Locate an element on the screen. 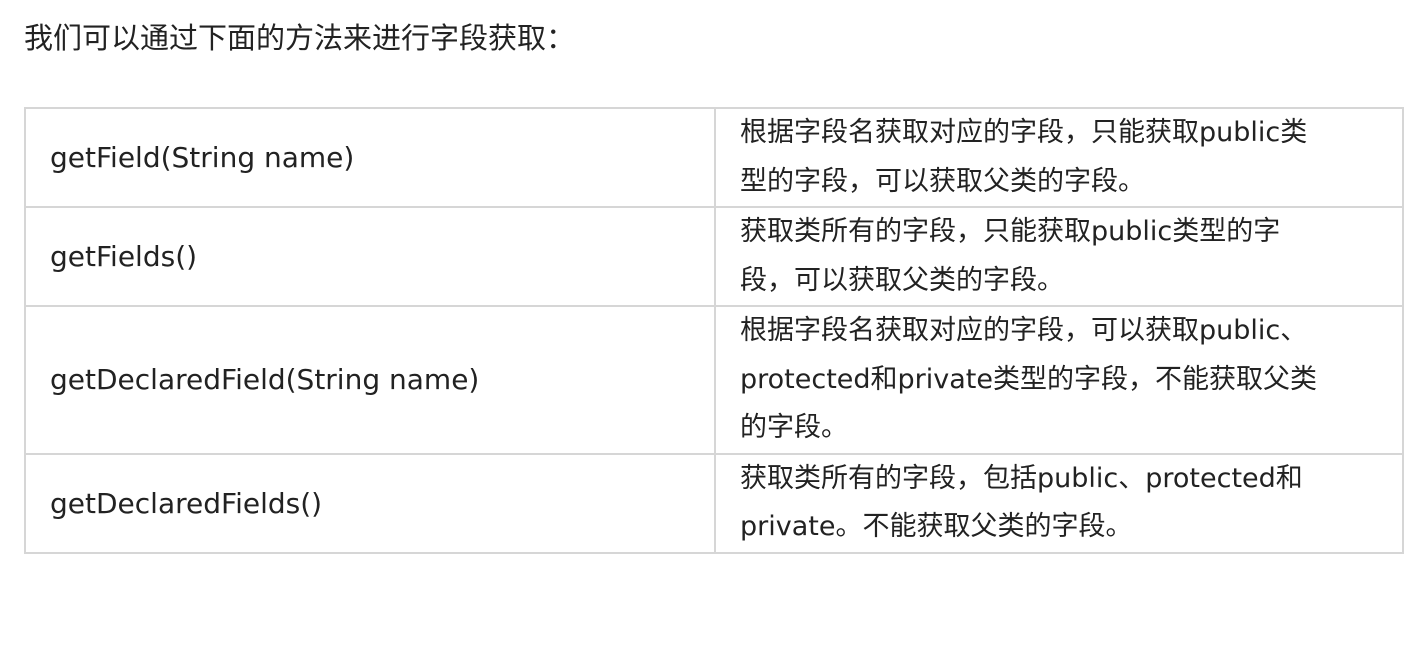 Image resolution: width=1426 pixels, height=656 pixels. method-cell: getField(String name) is located at coordinates (370, 157).